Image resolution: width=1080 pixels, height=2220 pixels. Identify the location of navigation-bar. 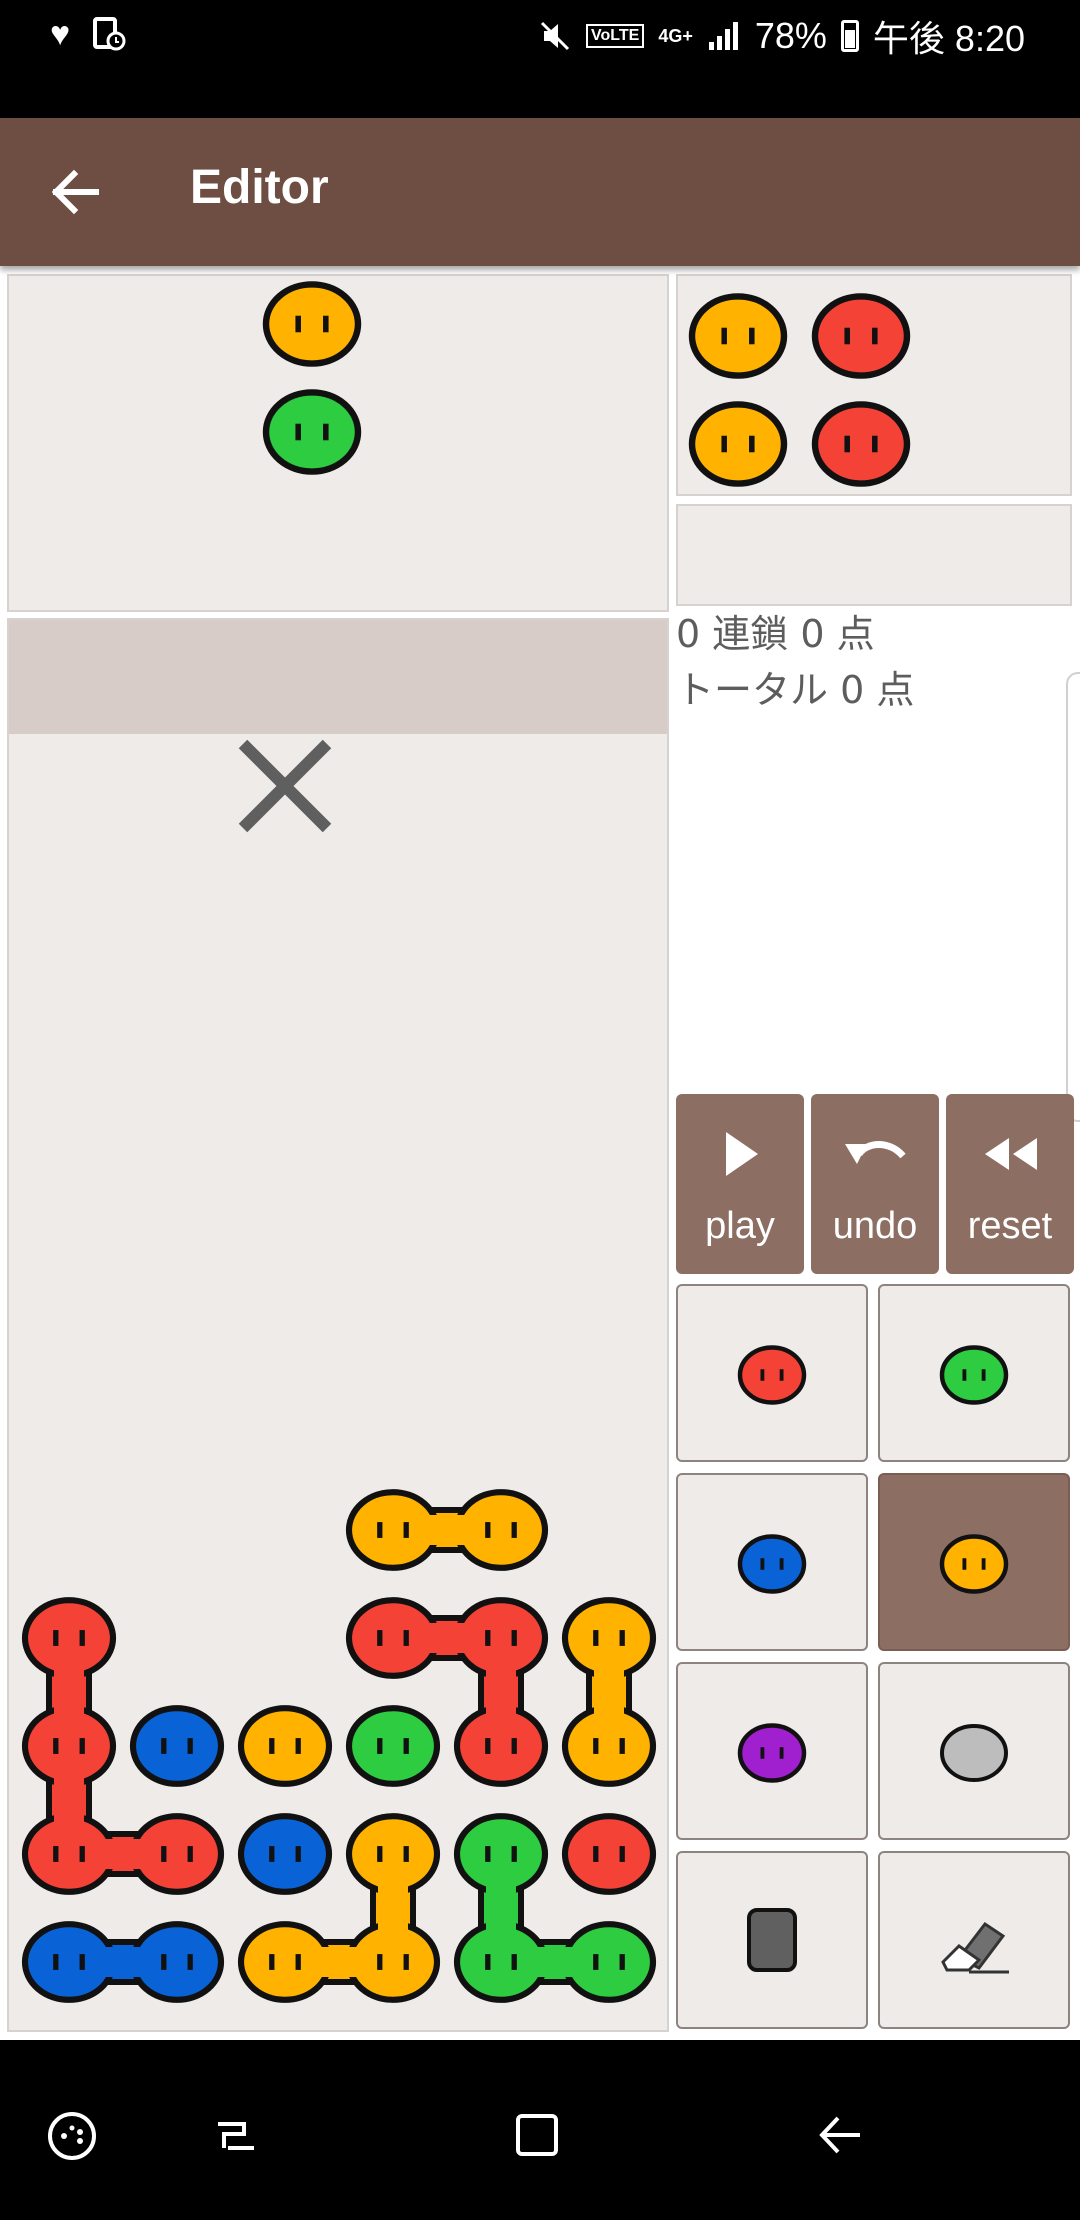
(540, 2130).